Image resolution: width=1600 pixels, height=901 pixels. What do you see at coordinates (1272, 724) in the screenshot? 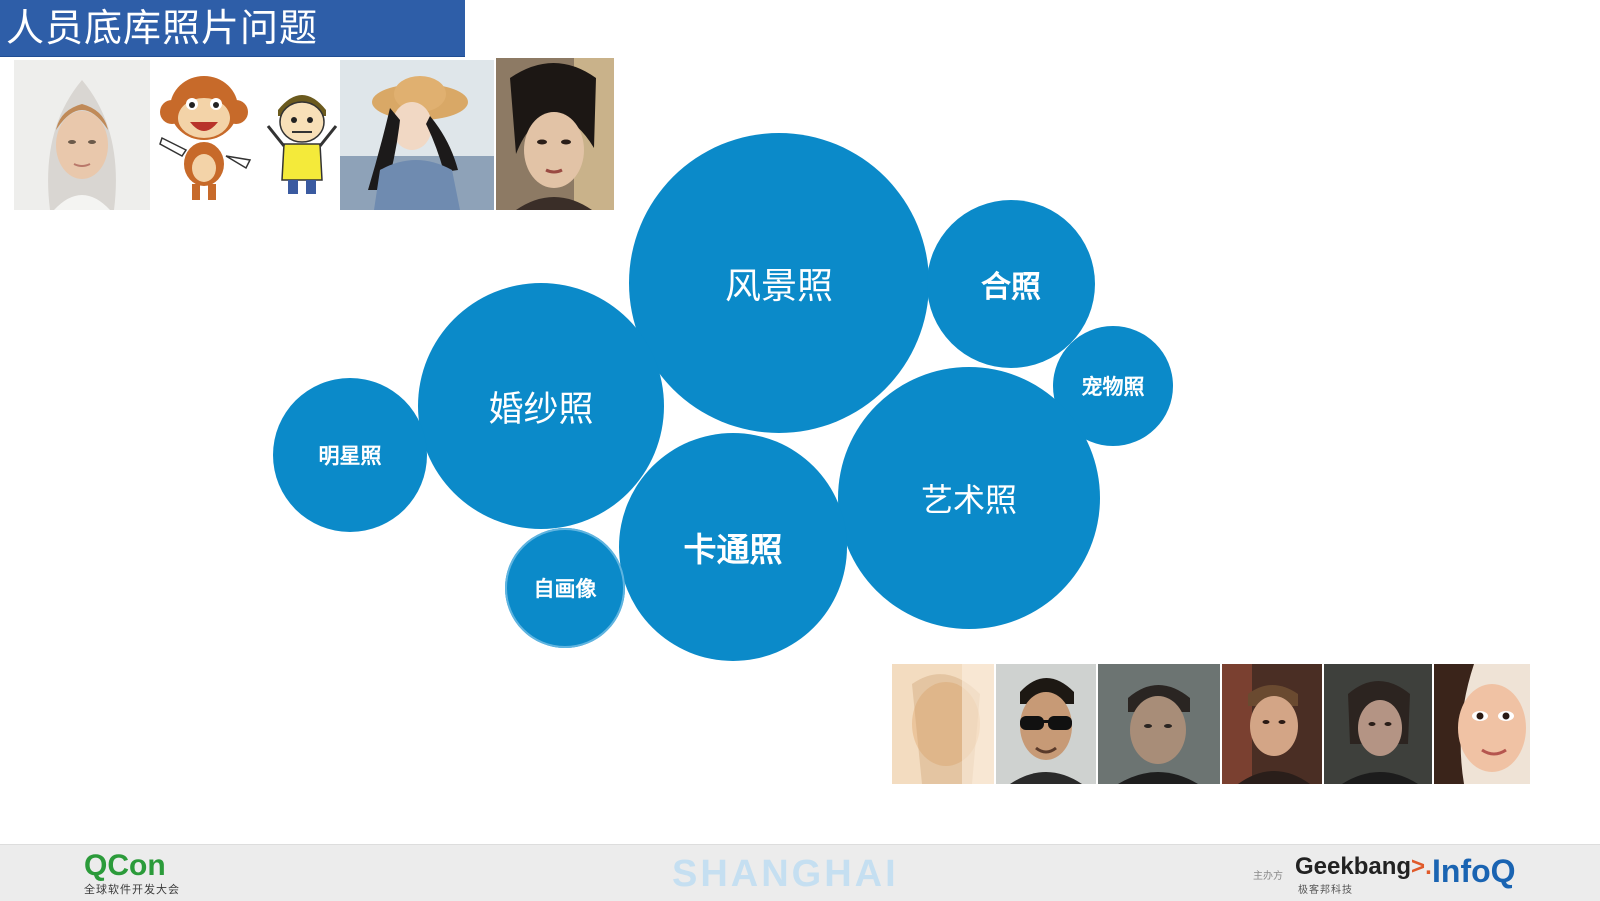
I see `man-scene-photo` at bounding box center [1272, 724].